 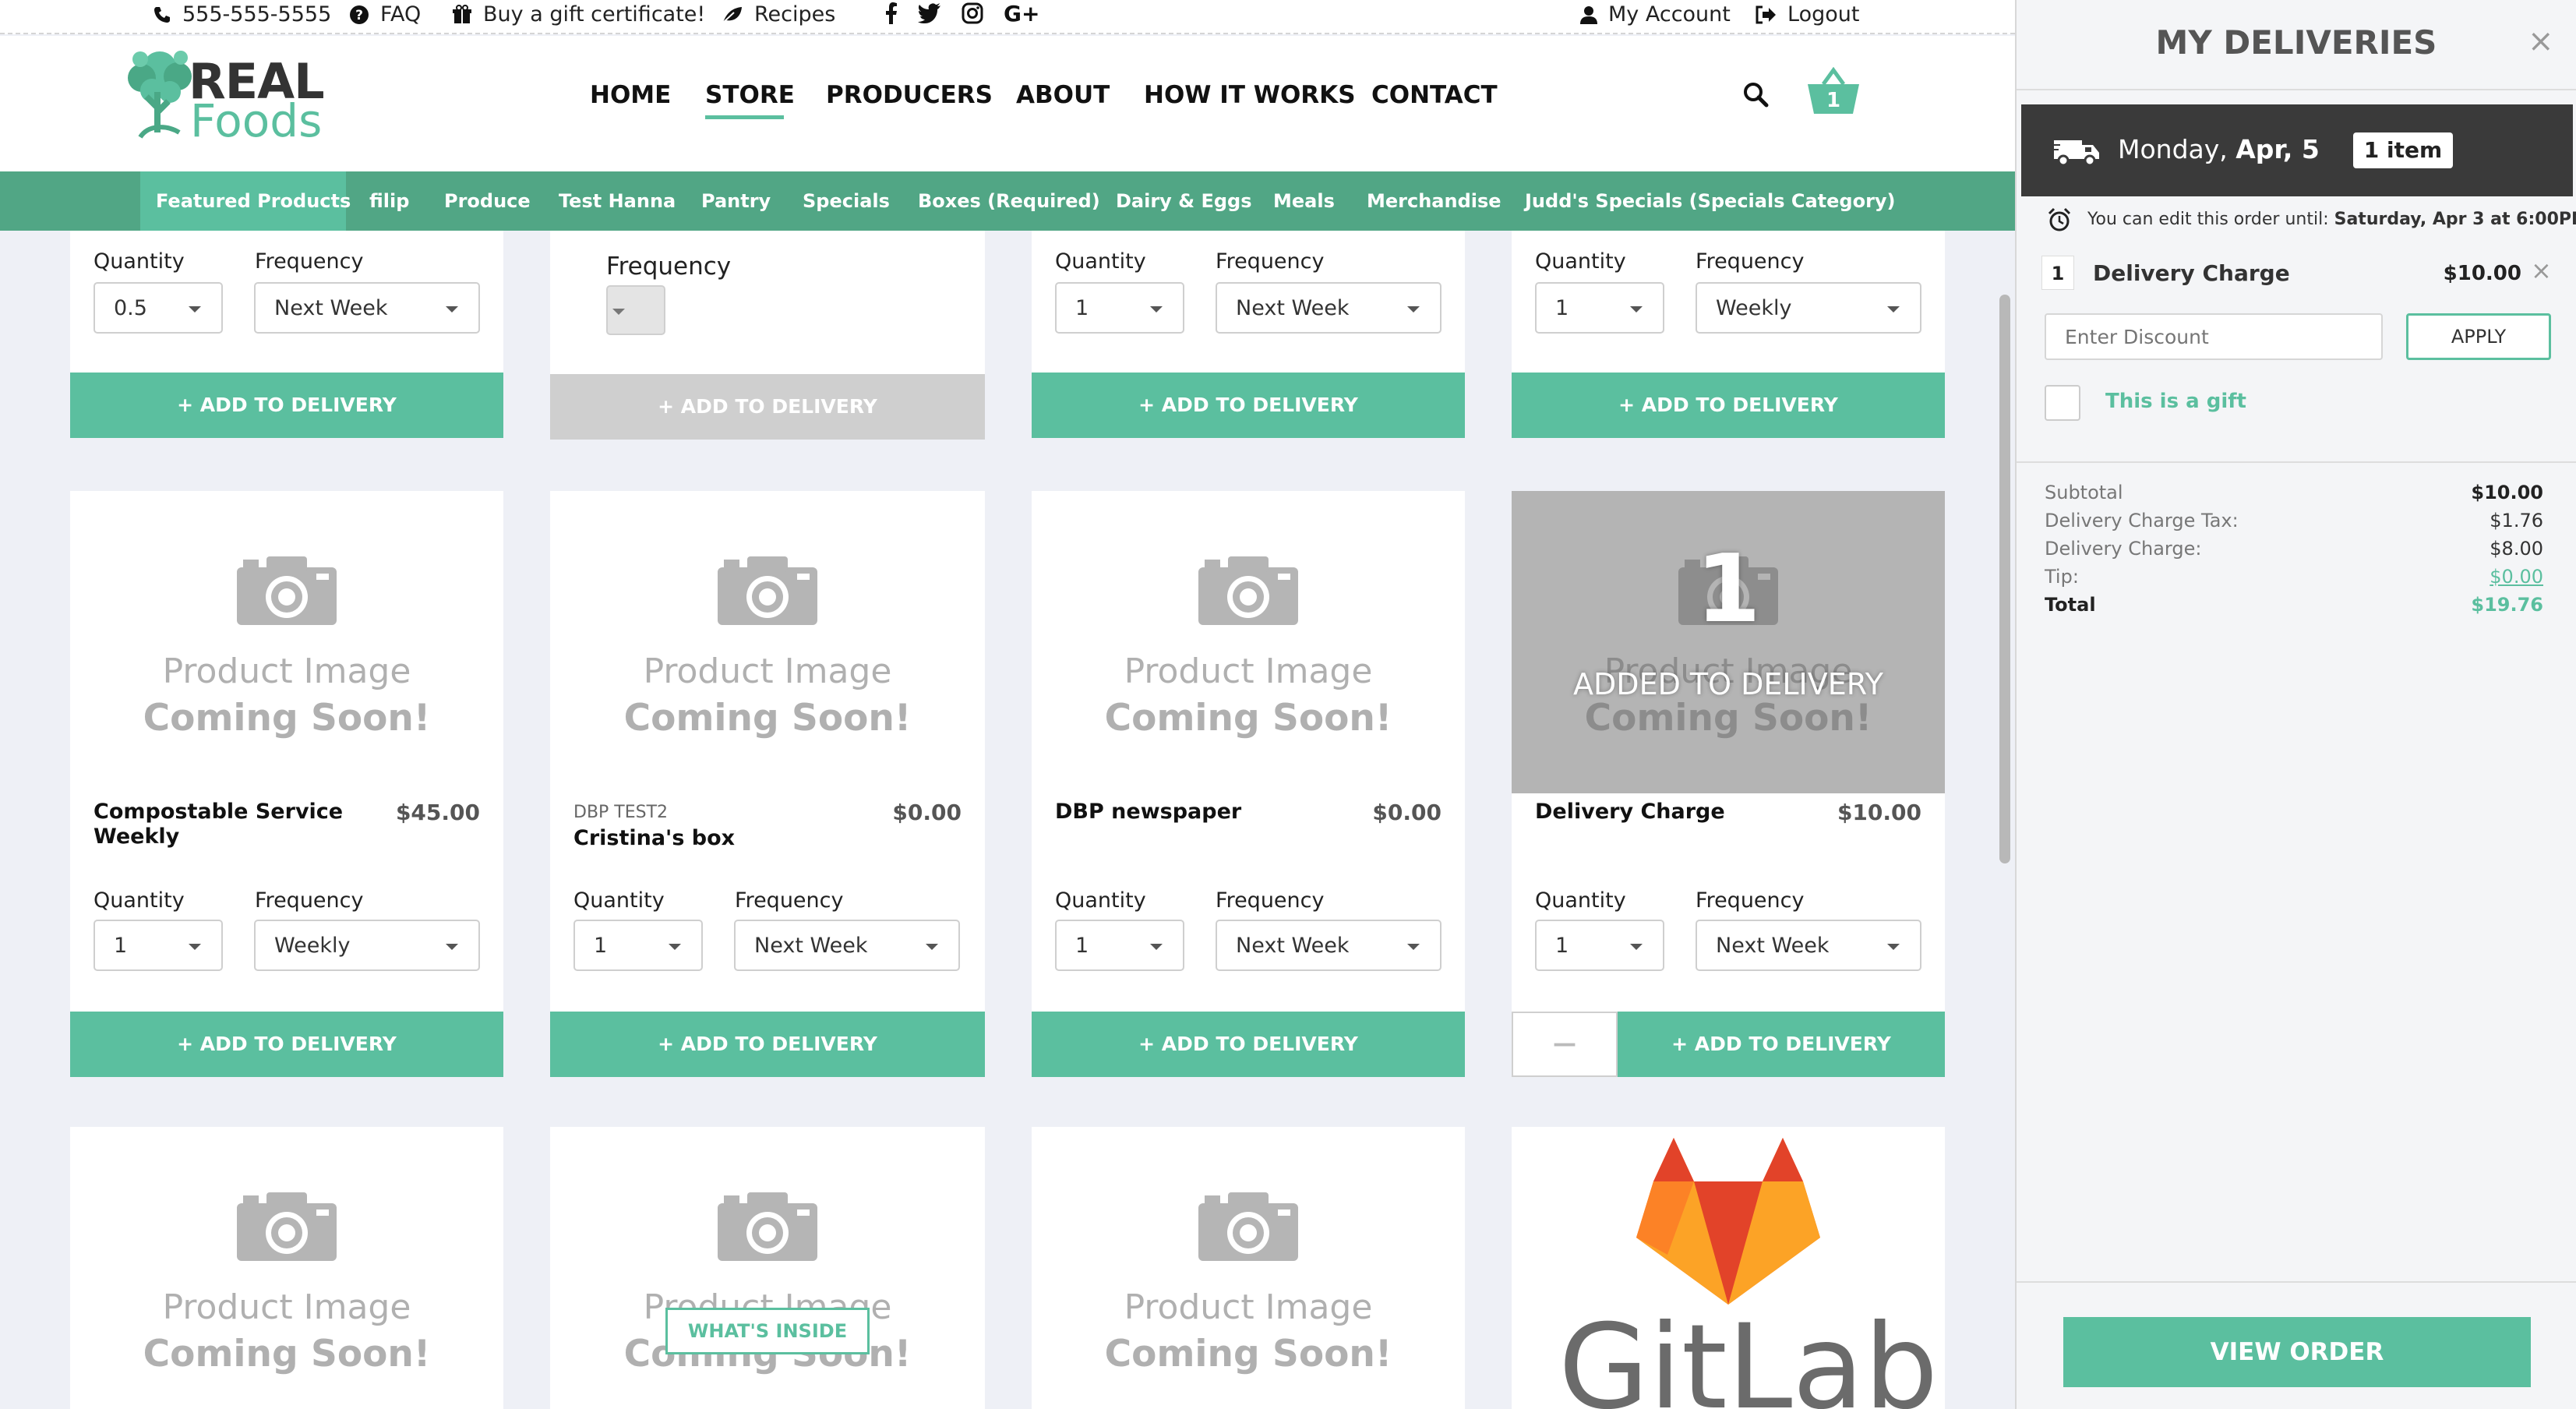 What do you see at coordinates (891, 13) in the screenshot?
I see `facebook-icon` at bounding box center [891, 13].